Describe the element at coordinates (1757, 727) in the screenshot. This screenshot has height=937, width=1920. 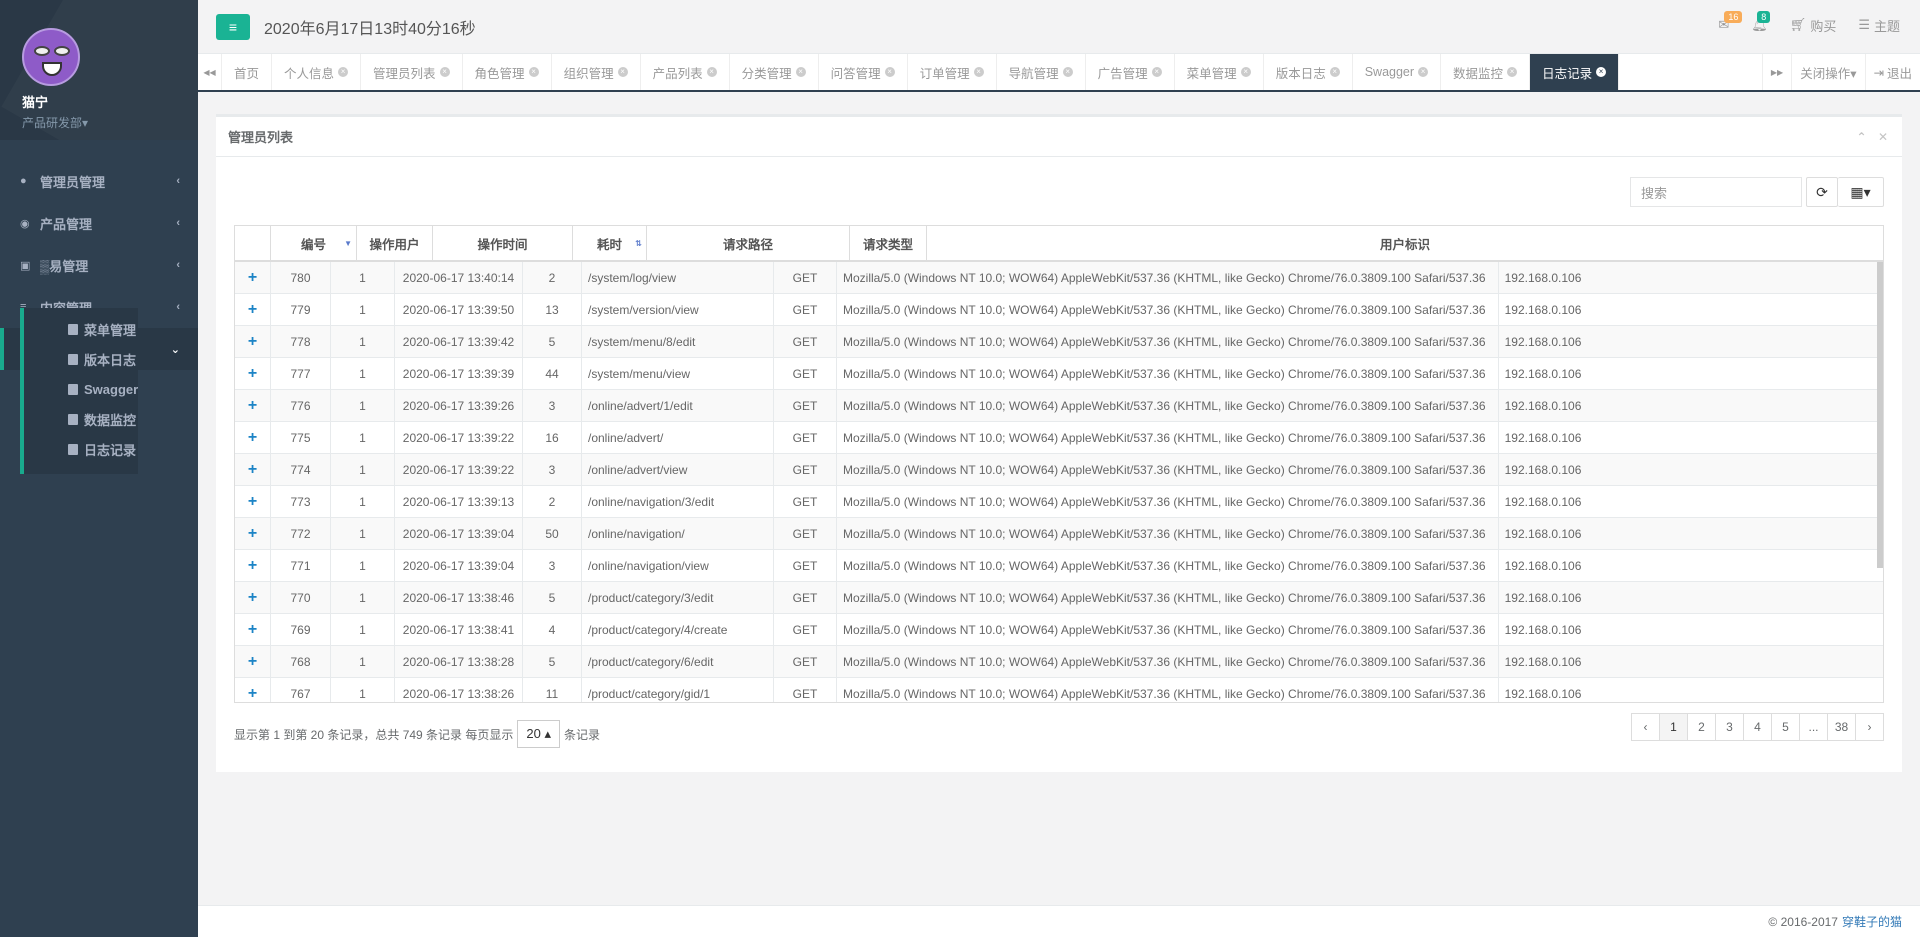
I see `pagination-page: 4` at that location.